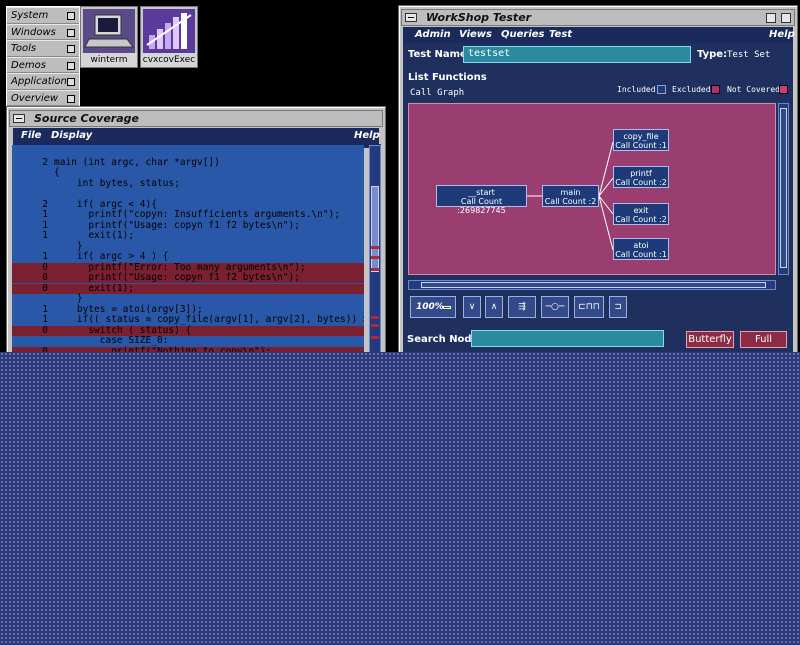 Image resolution: width=800 pixels, height=645 pixels. What do you see at coordinates (661, 89) in the screenshot?
I see `legend-included-swatch` at bounding box center [661, 89].